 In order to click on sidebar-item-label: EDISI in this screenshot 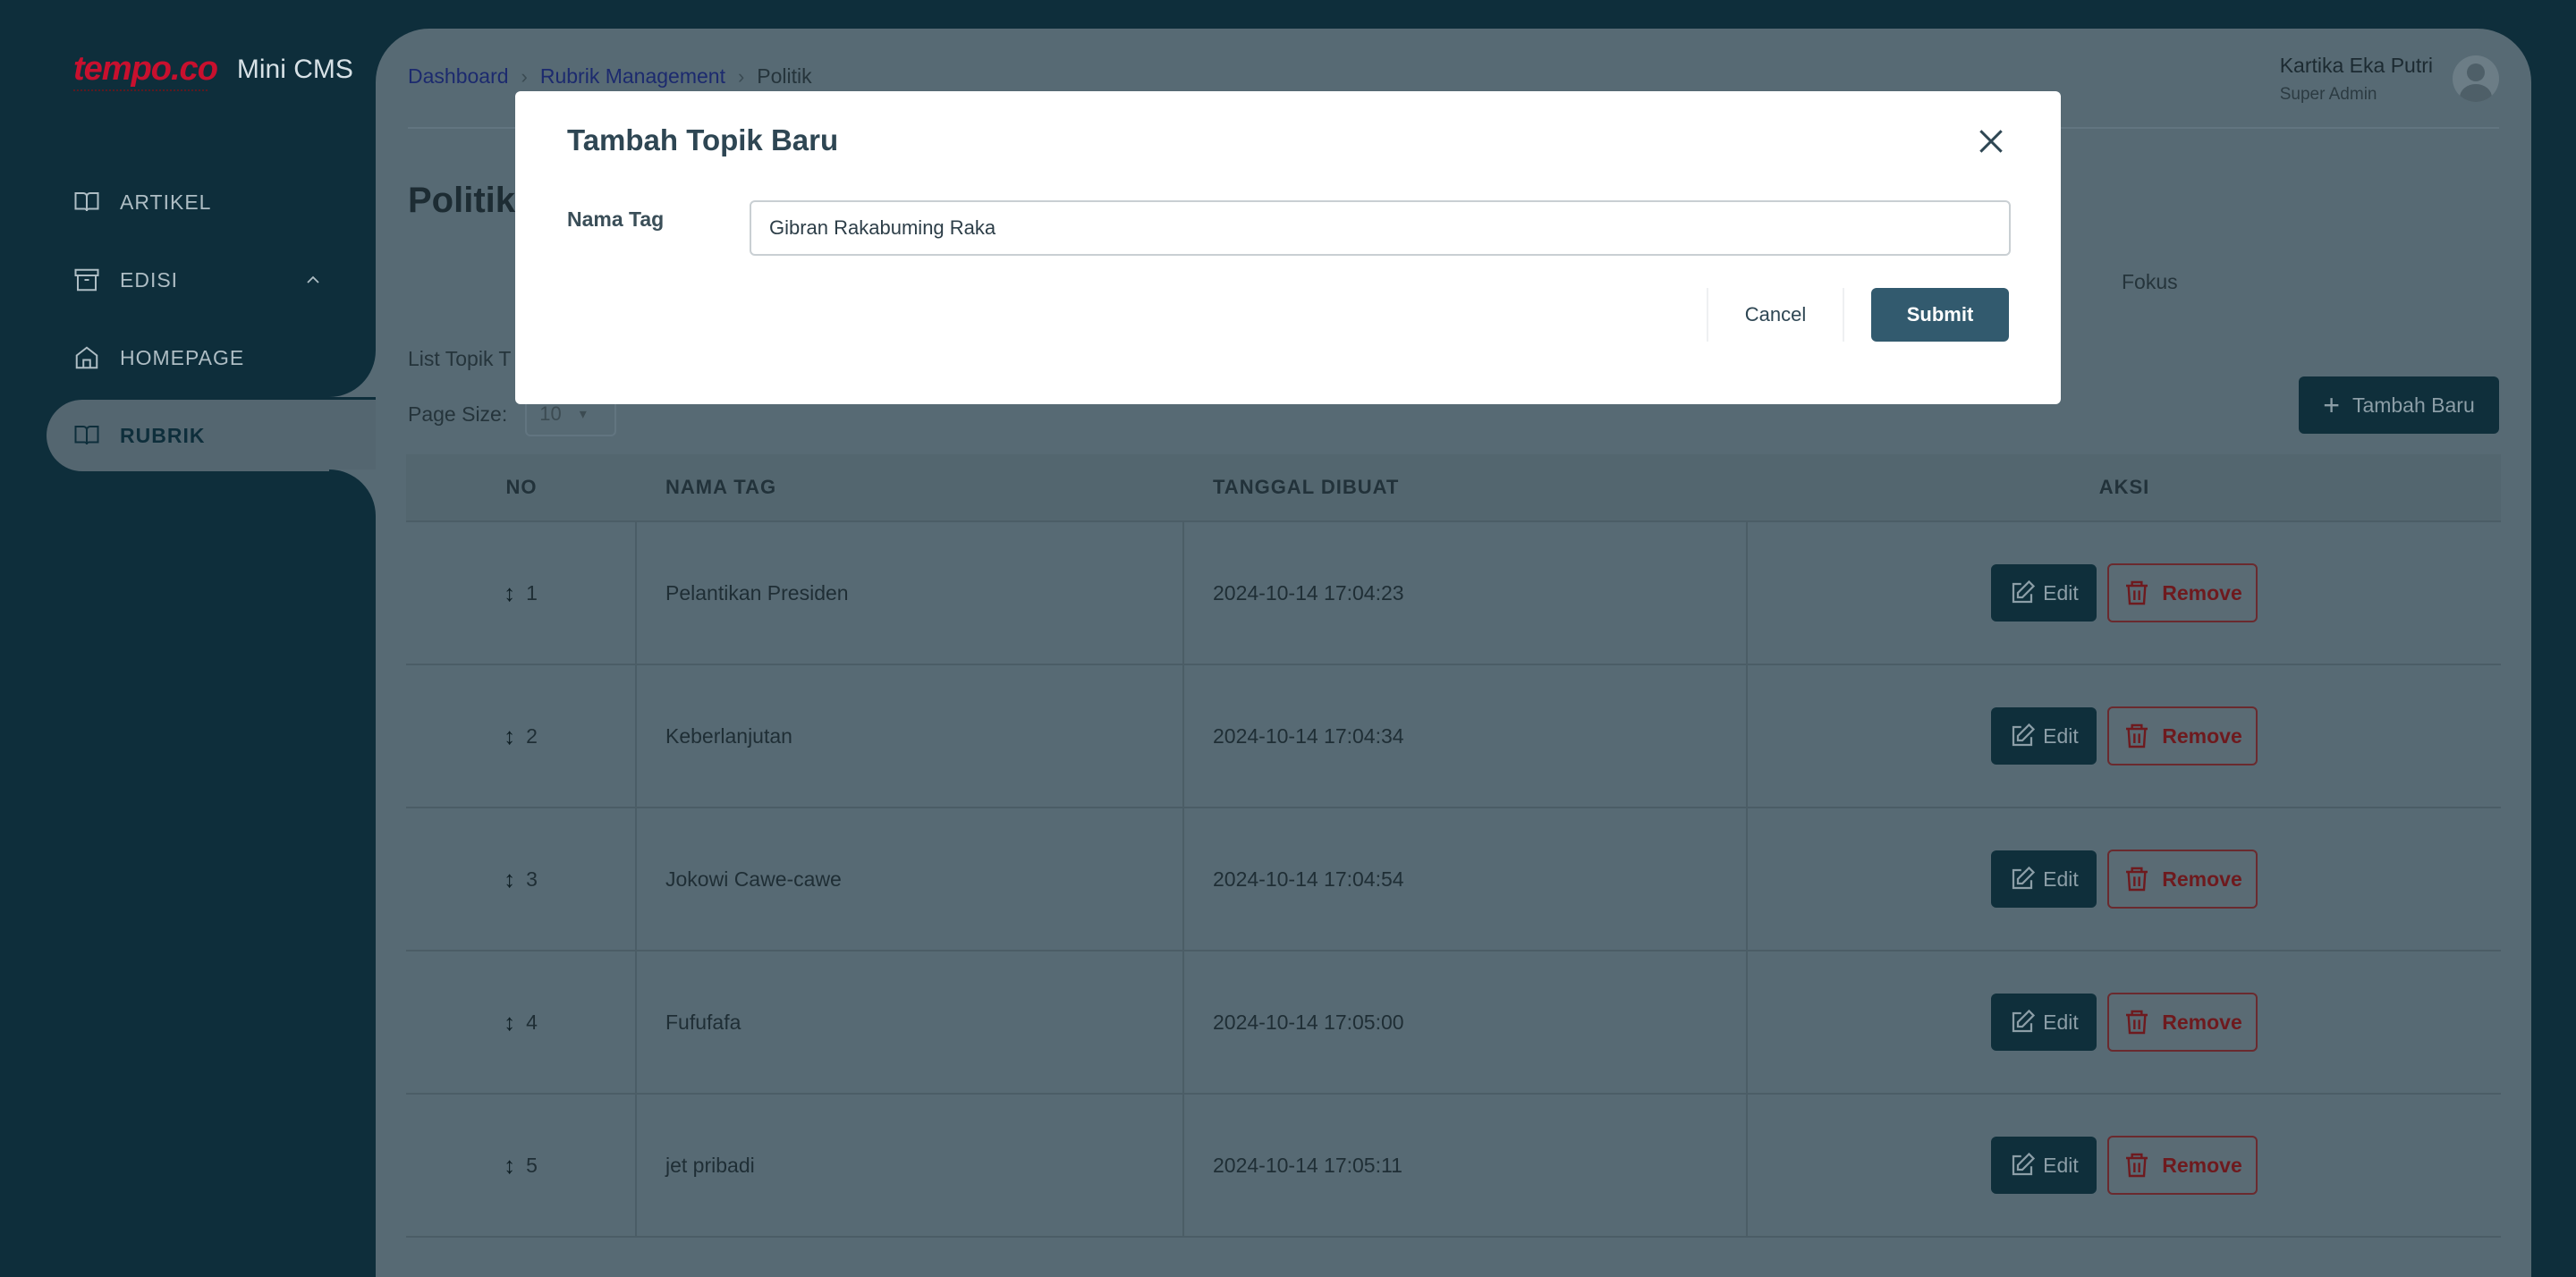, I will do `click(149, 279)`.